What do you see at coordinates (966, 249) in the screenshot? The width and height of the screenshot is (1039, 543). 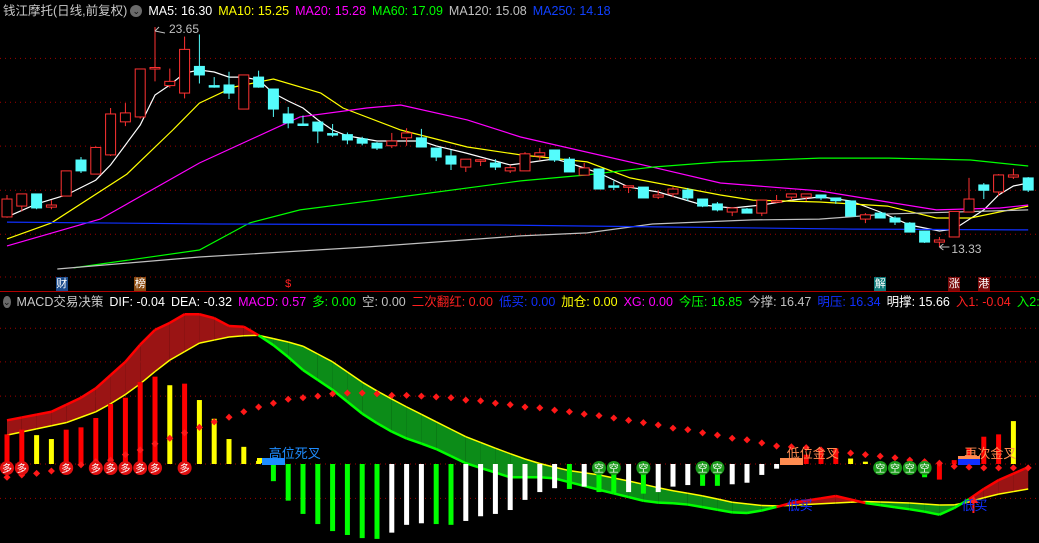 I see `low-price-label: 13.33` at bounding box center [966, 249].